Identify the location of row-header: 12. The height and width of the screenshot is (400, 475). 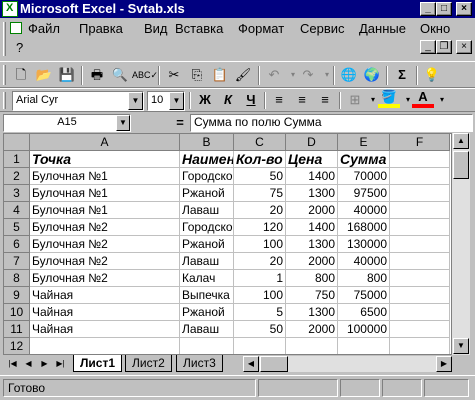
(17, 346).